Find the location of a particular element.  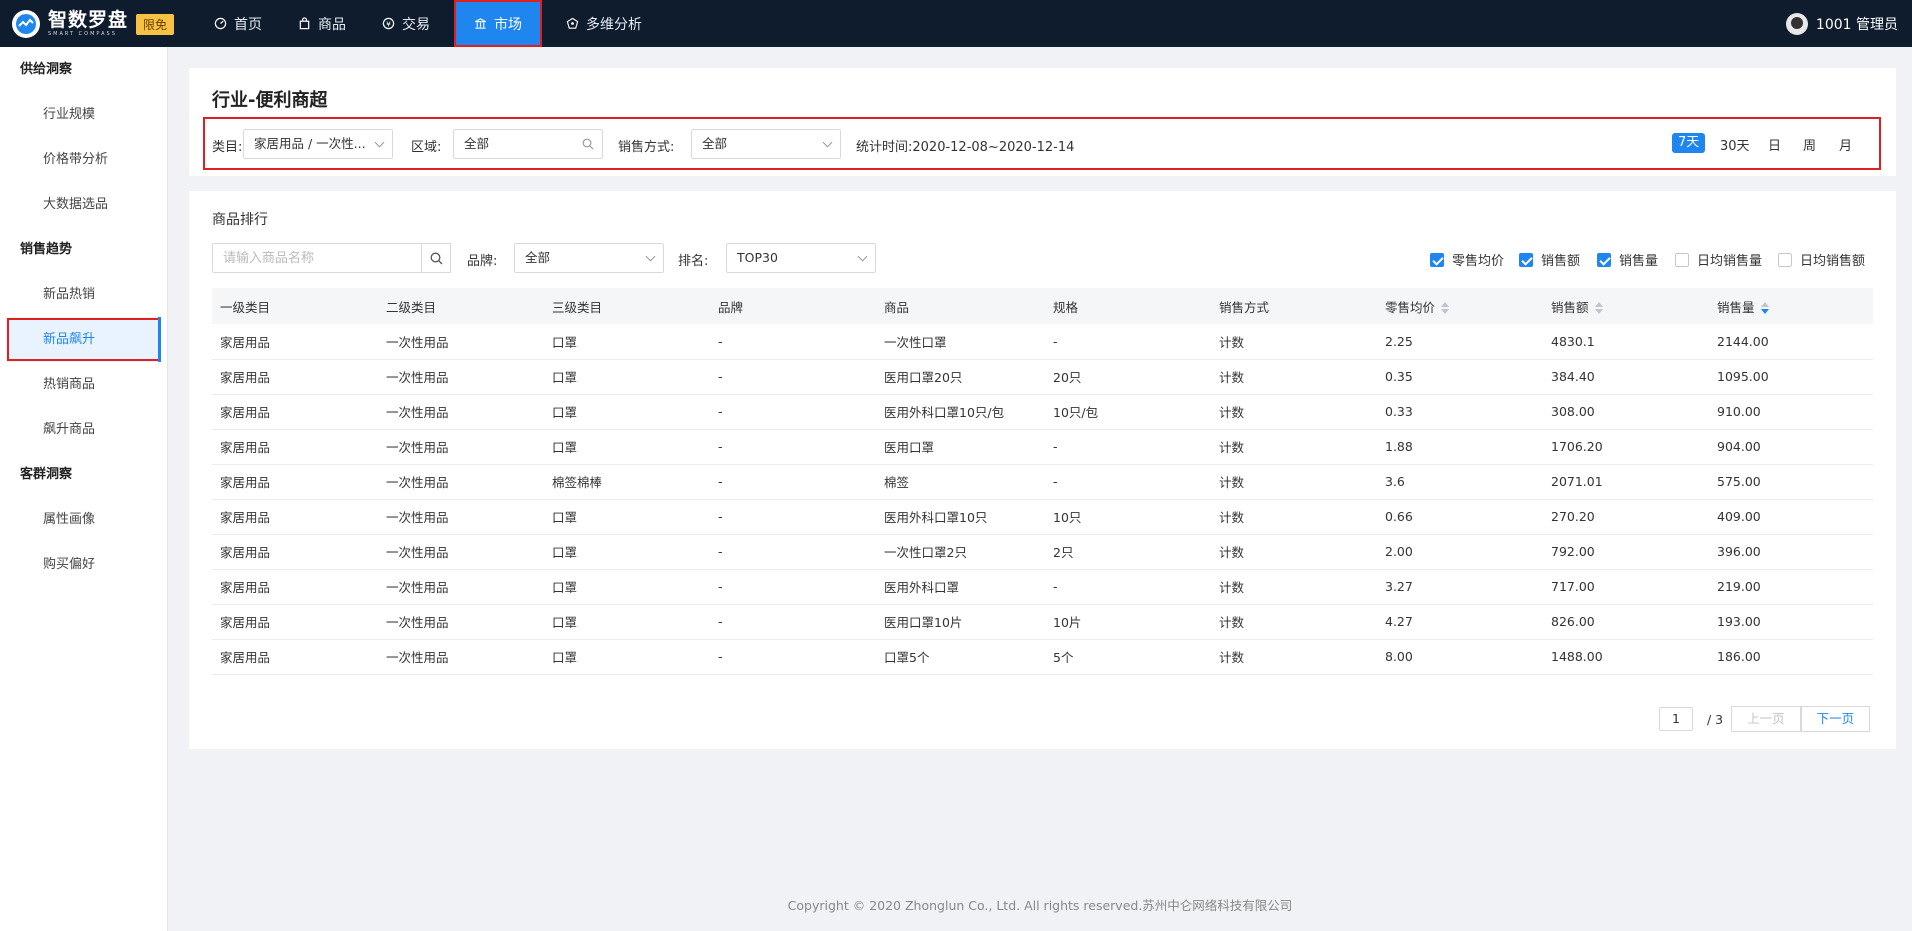

sidebar-item-attribute-profile: 属性画像 is located at coordinates (83, 519).